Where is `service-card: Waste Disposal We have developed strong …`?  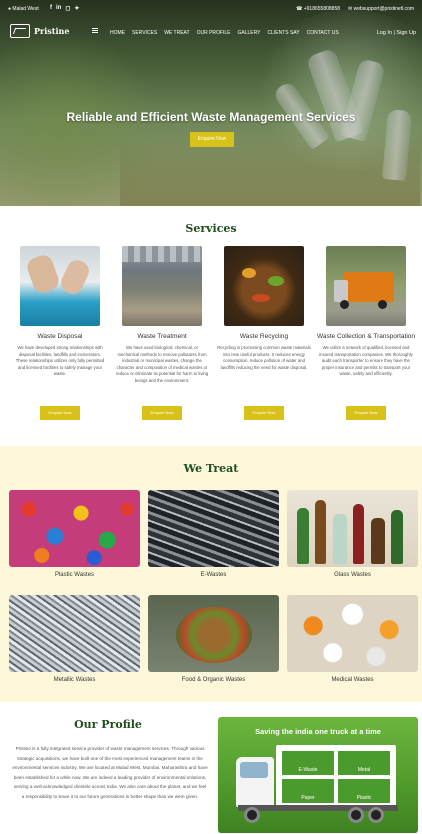 service-card: Waste Disposal We have developed strong … is located at coordinates (60, 312).